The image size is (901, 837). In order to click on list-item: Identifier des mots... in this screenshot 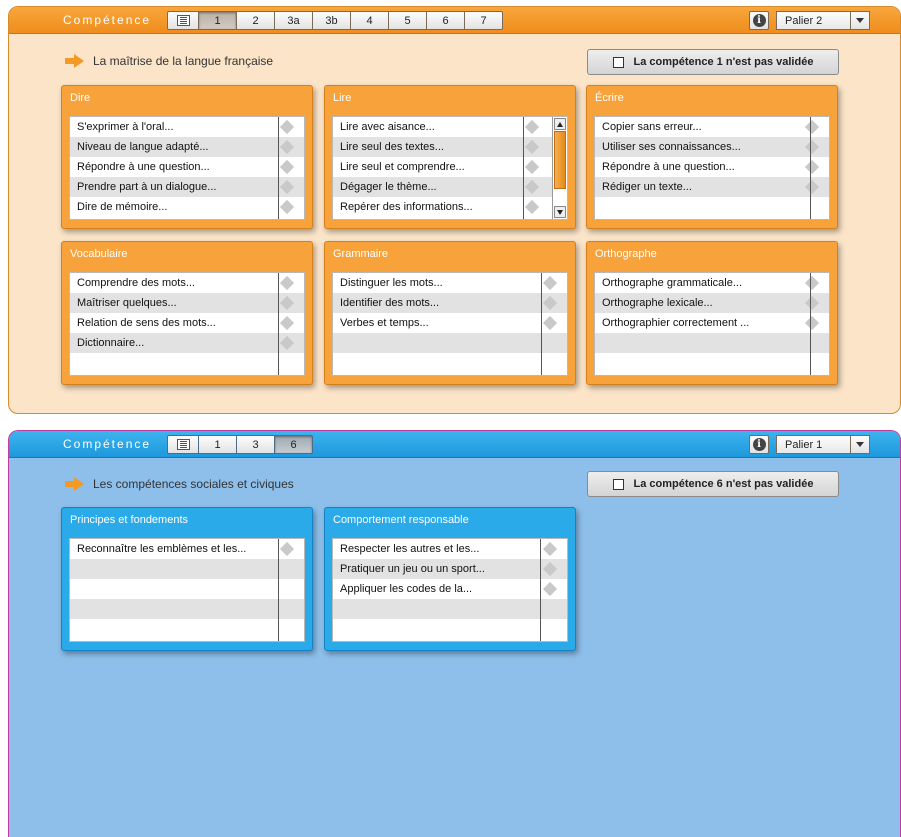, I will do `click(450, 303)`.